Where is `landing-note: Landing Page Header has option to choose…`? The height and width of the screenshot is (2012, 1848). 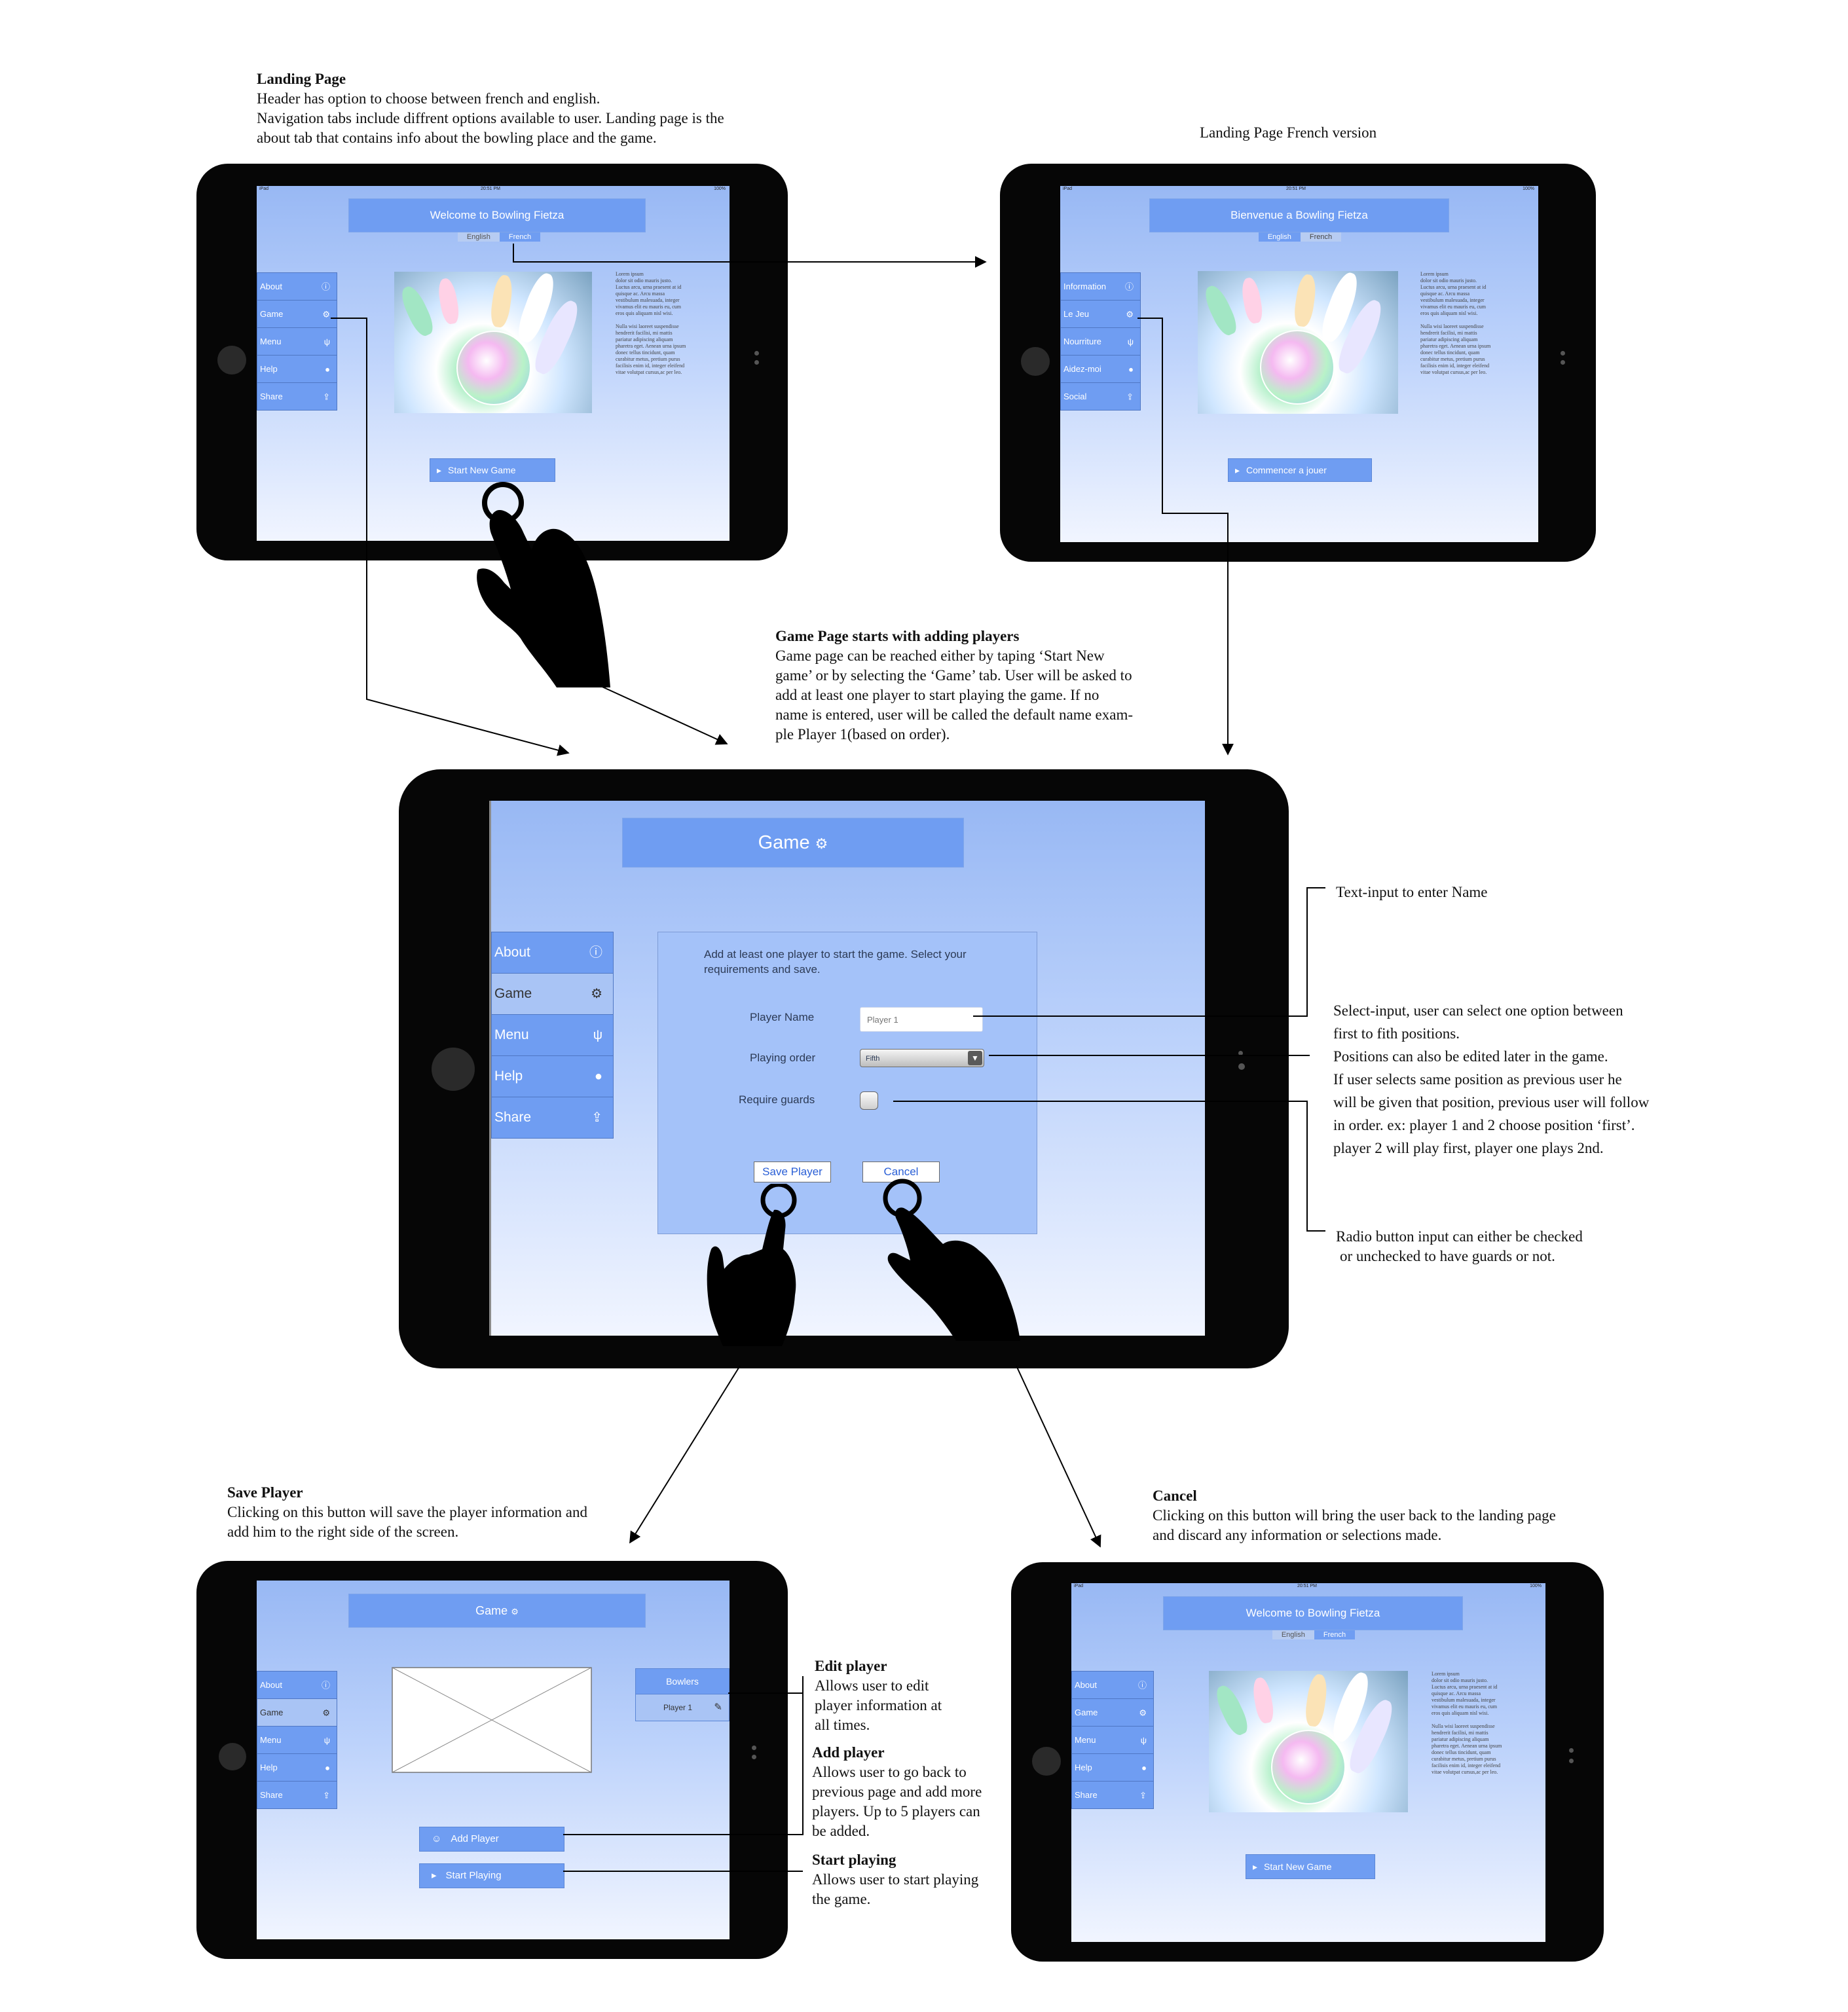 landing-note: Landing Page Header has option to choose… is located at coordinates (490, 108).